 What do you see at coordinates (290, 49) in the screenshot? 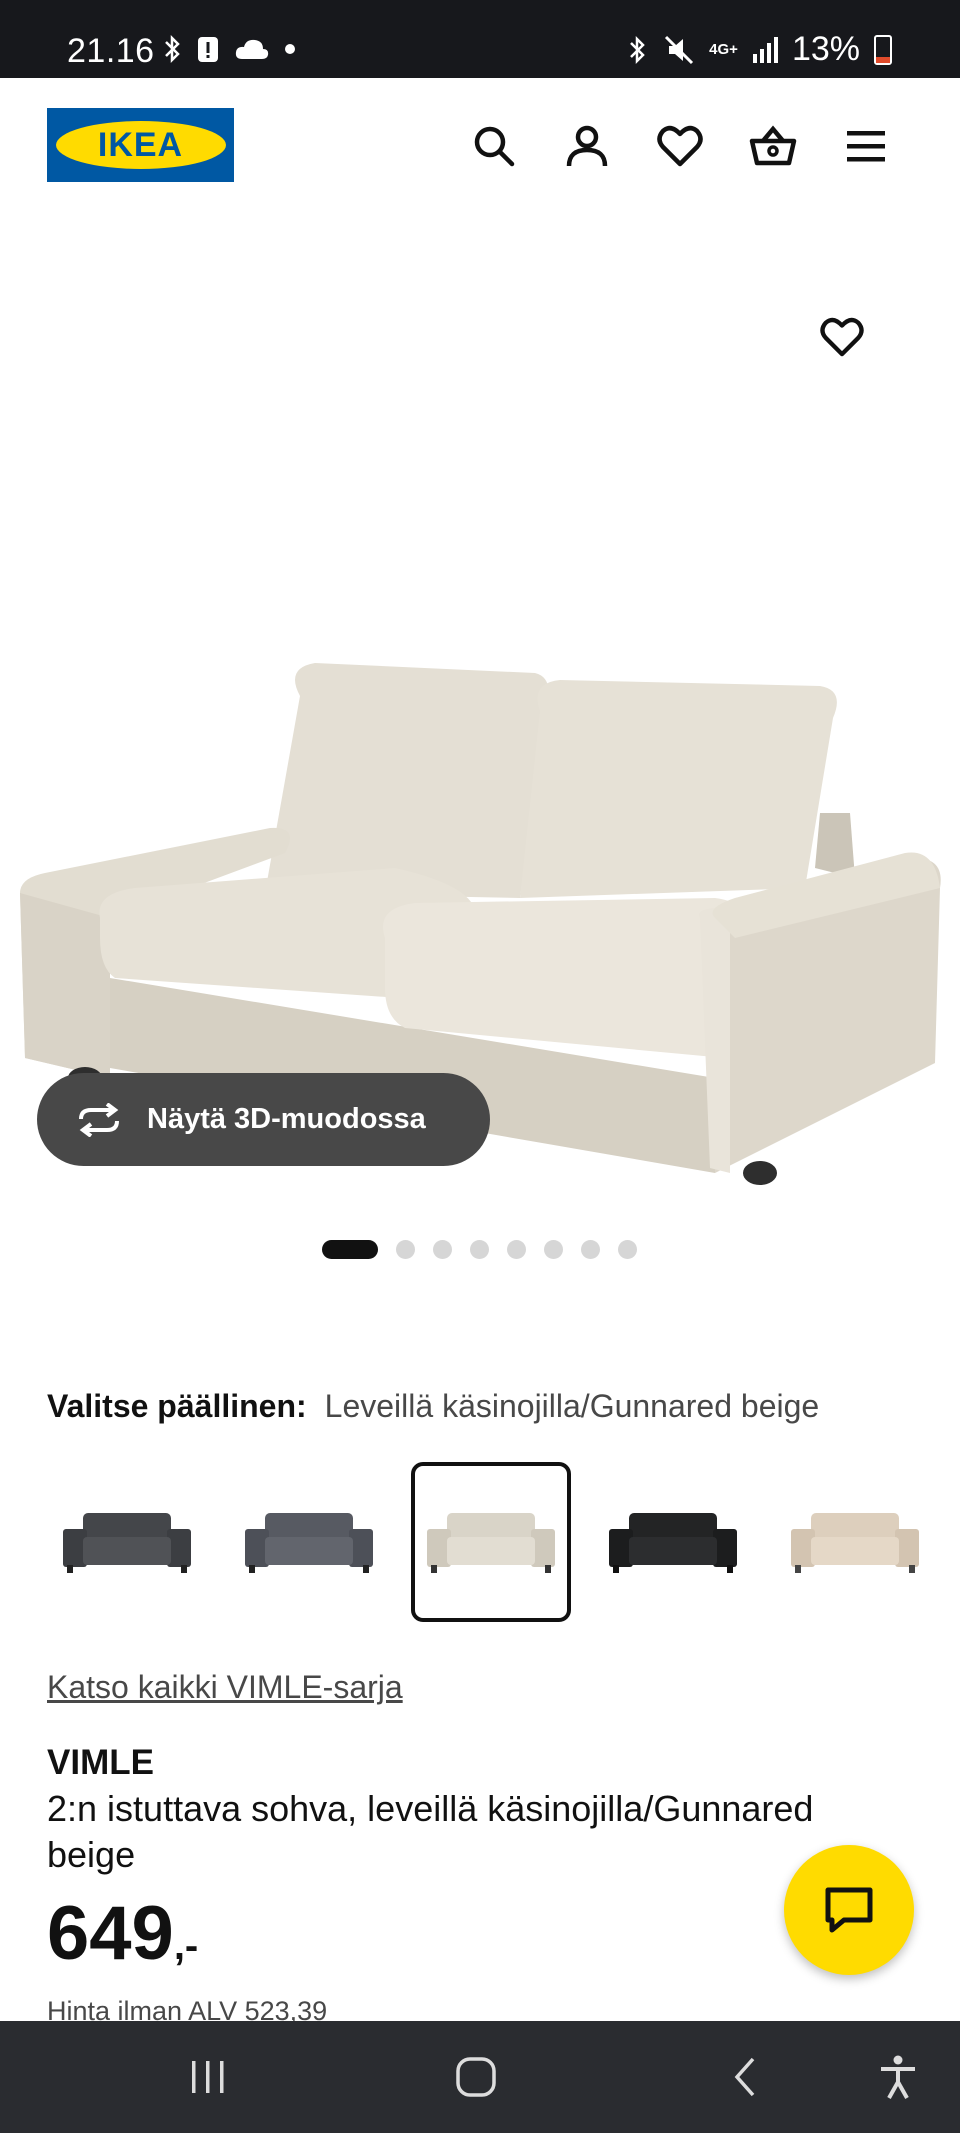
I see `dot-icon` at bounding box center [290, 49].